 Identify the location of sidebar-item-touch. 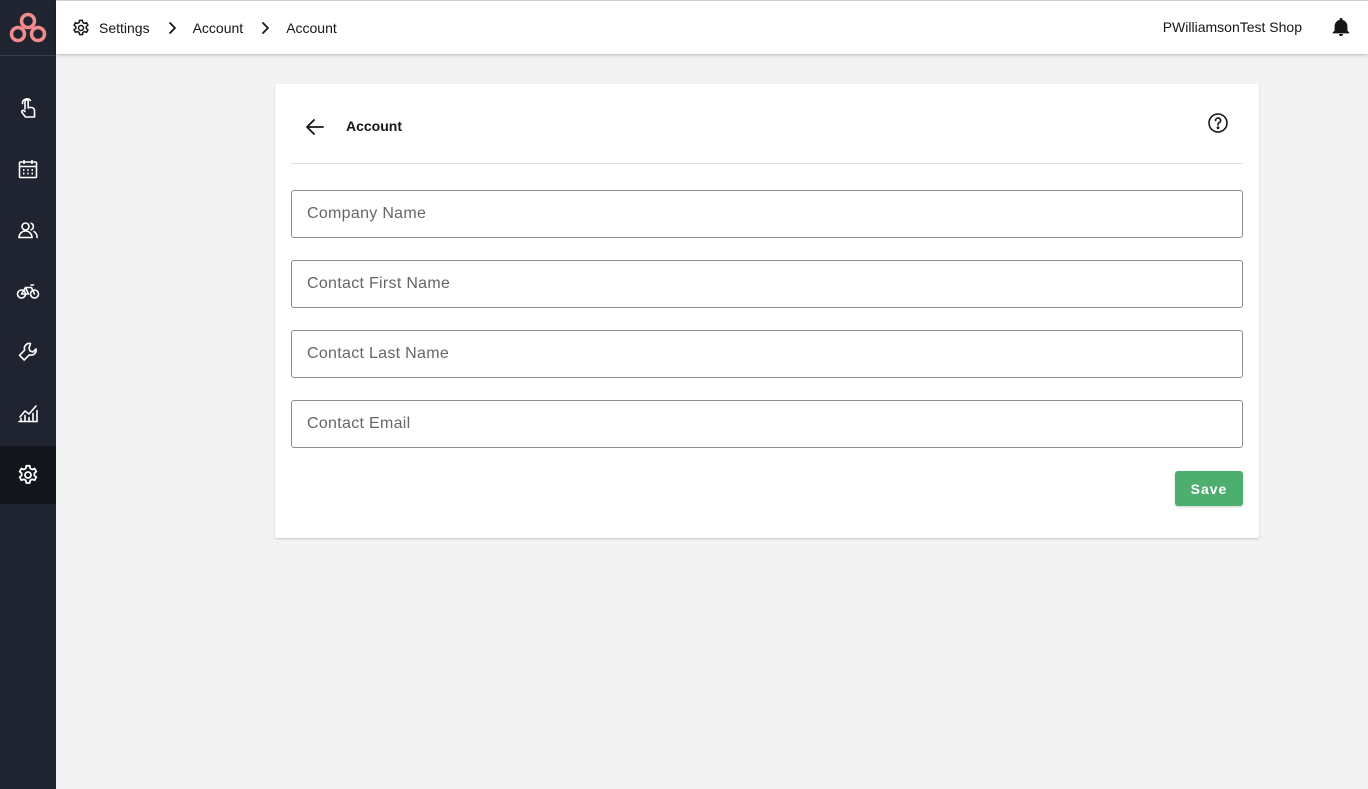
(28, 108).